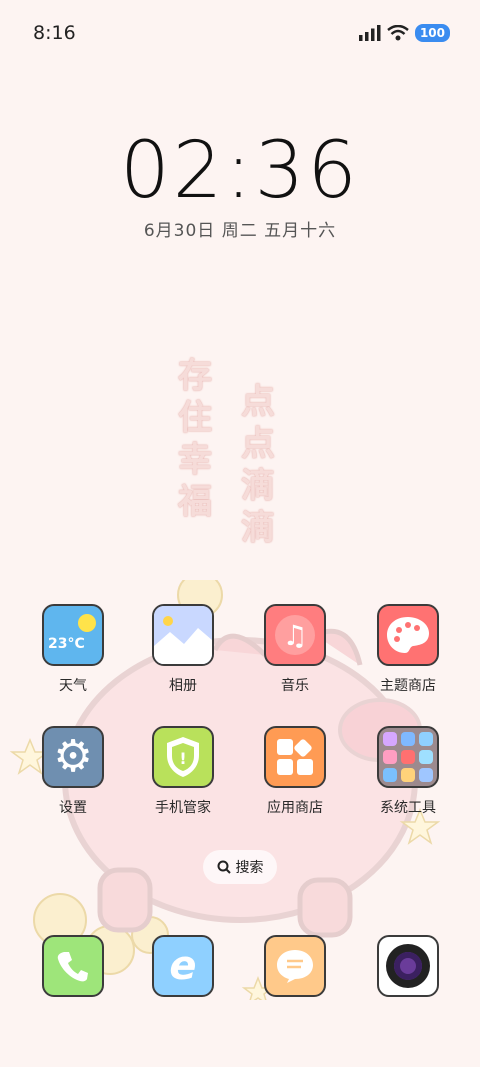  I want to click on signal-icon, so click(369, 33).